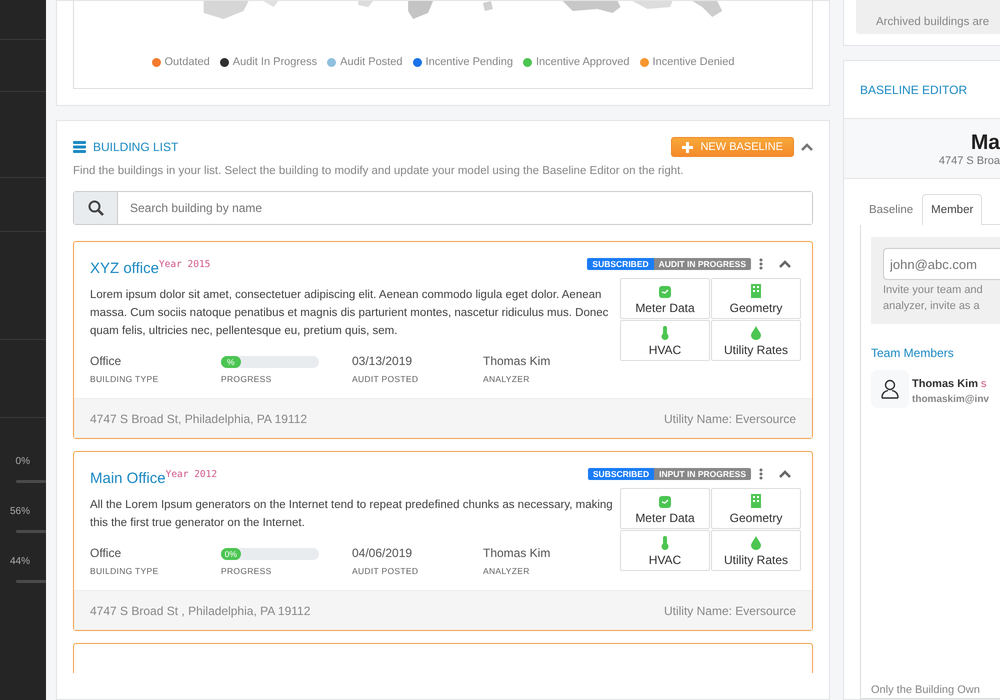 The width and height of the screenshot is (1000, 700). What do you see at coordinates (933, 298) in the screenshot?
I see `invite-help: Invite your team and analyzer, invite as a` at bounding box center [933, 298].